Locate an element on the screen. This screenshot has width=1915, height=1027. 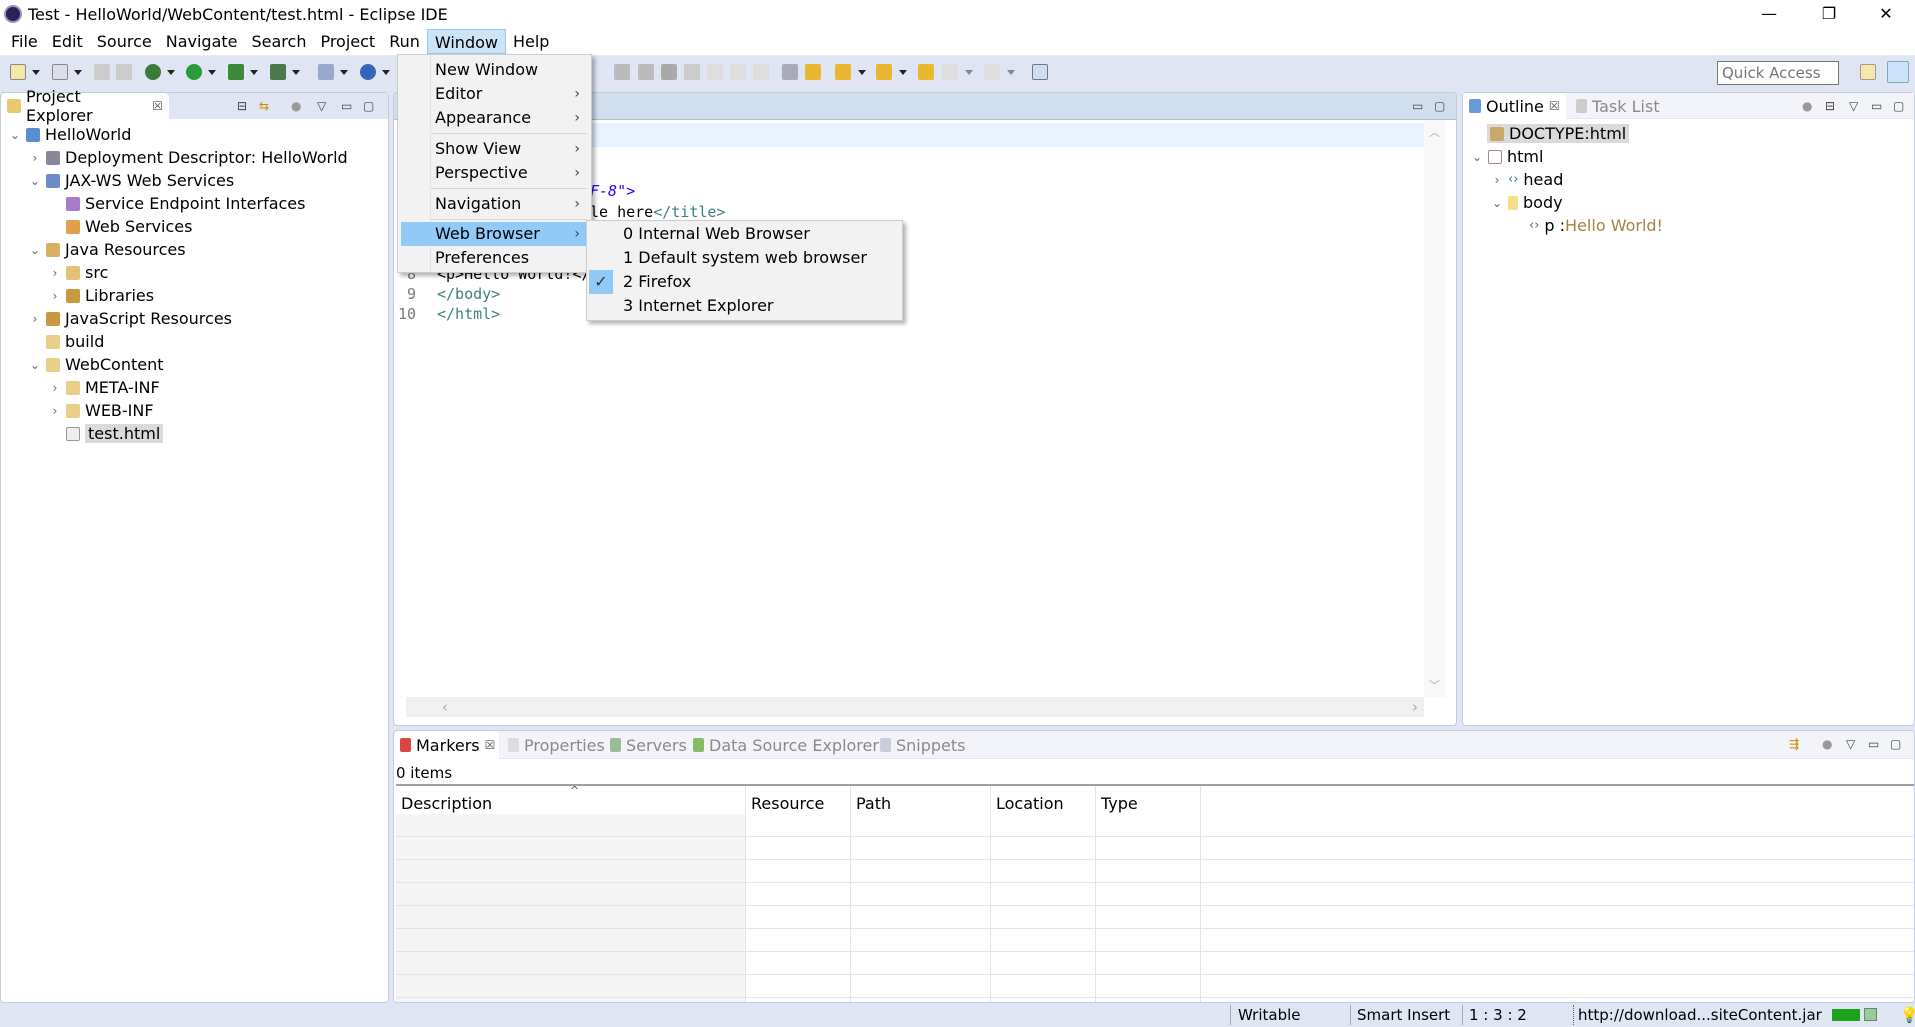
step-over-icon is located at coordinates (738, 72).